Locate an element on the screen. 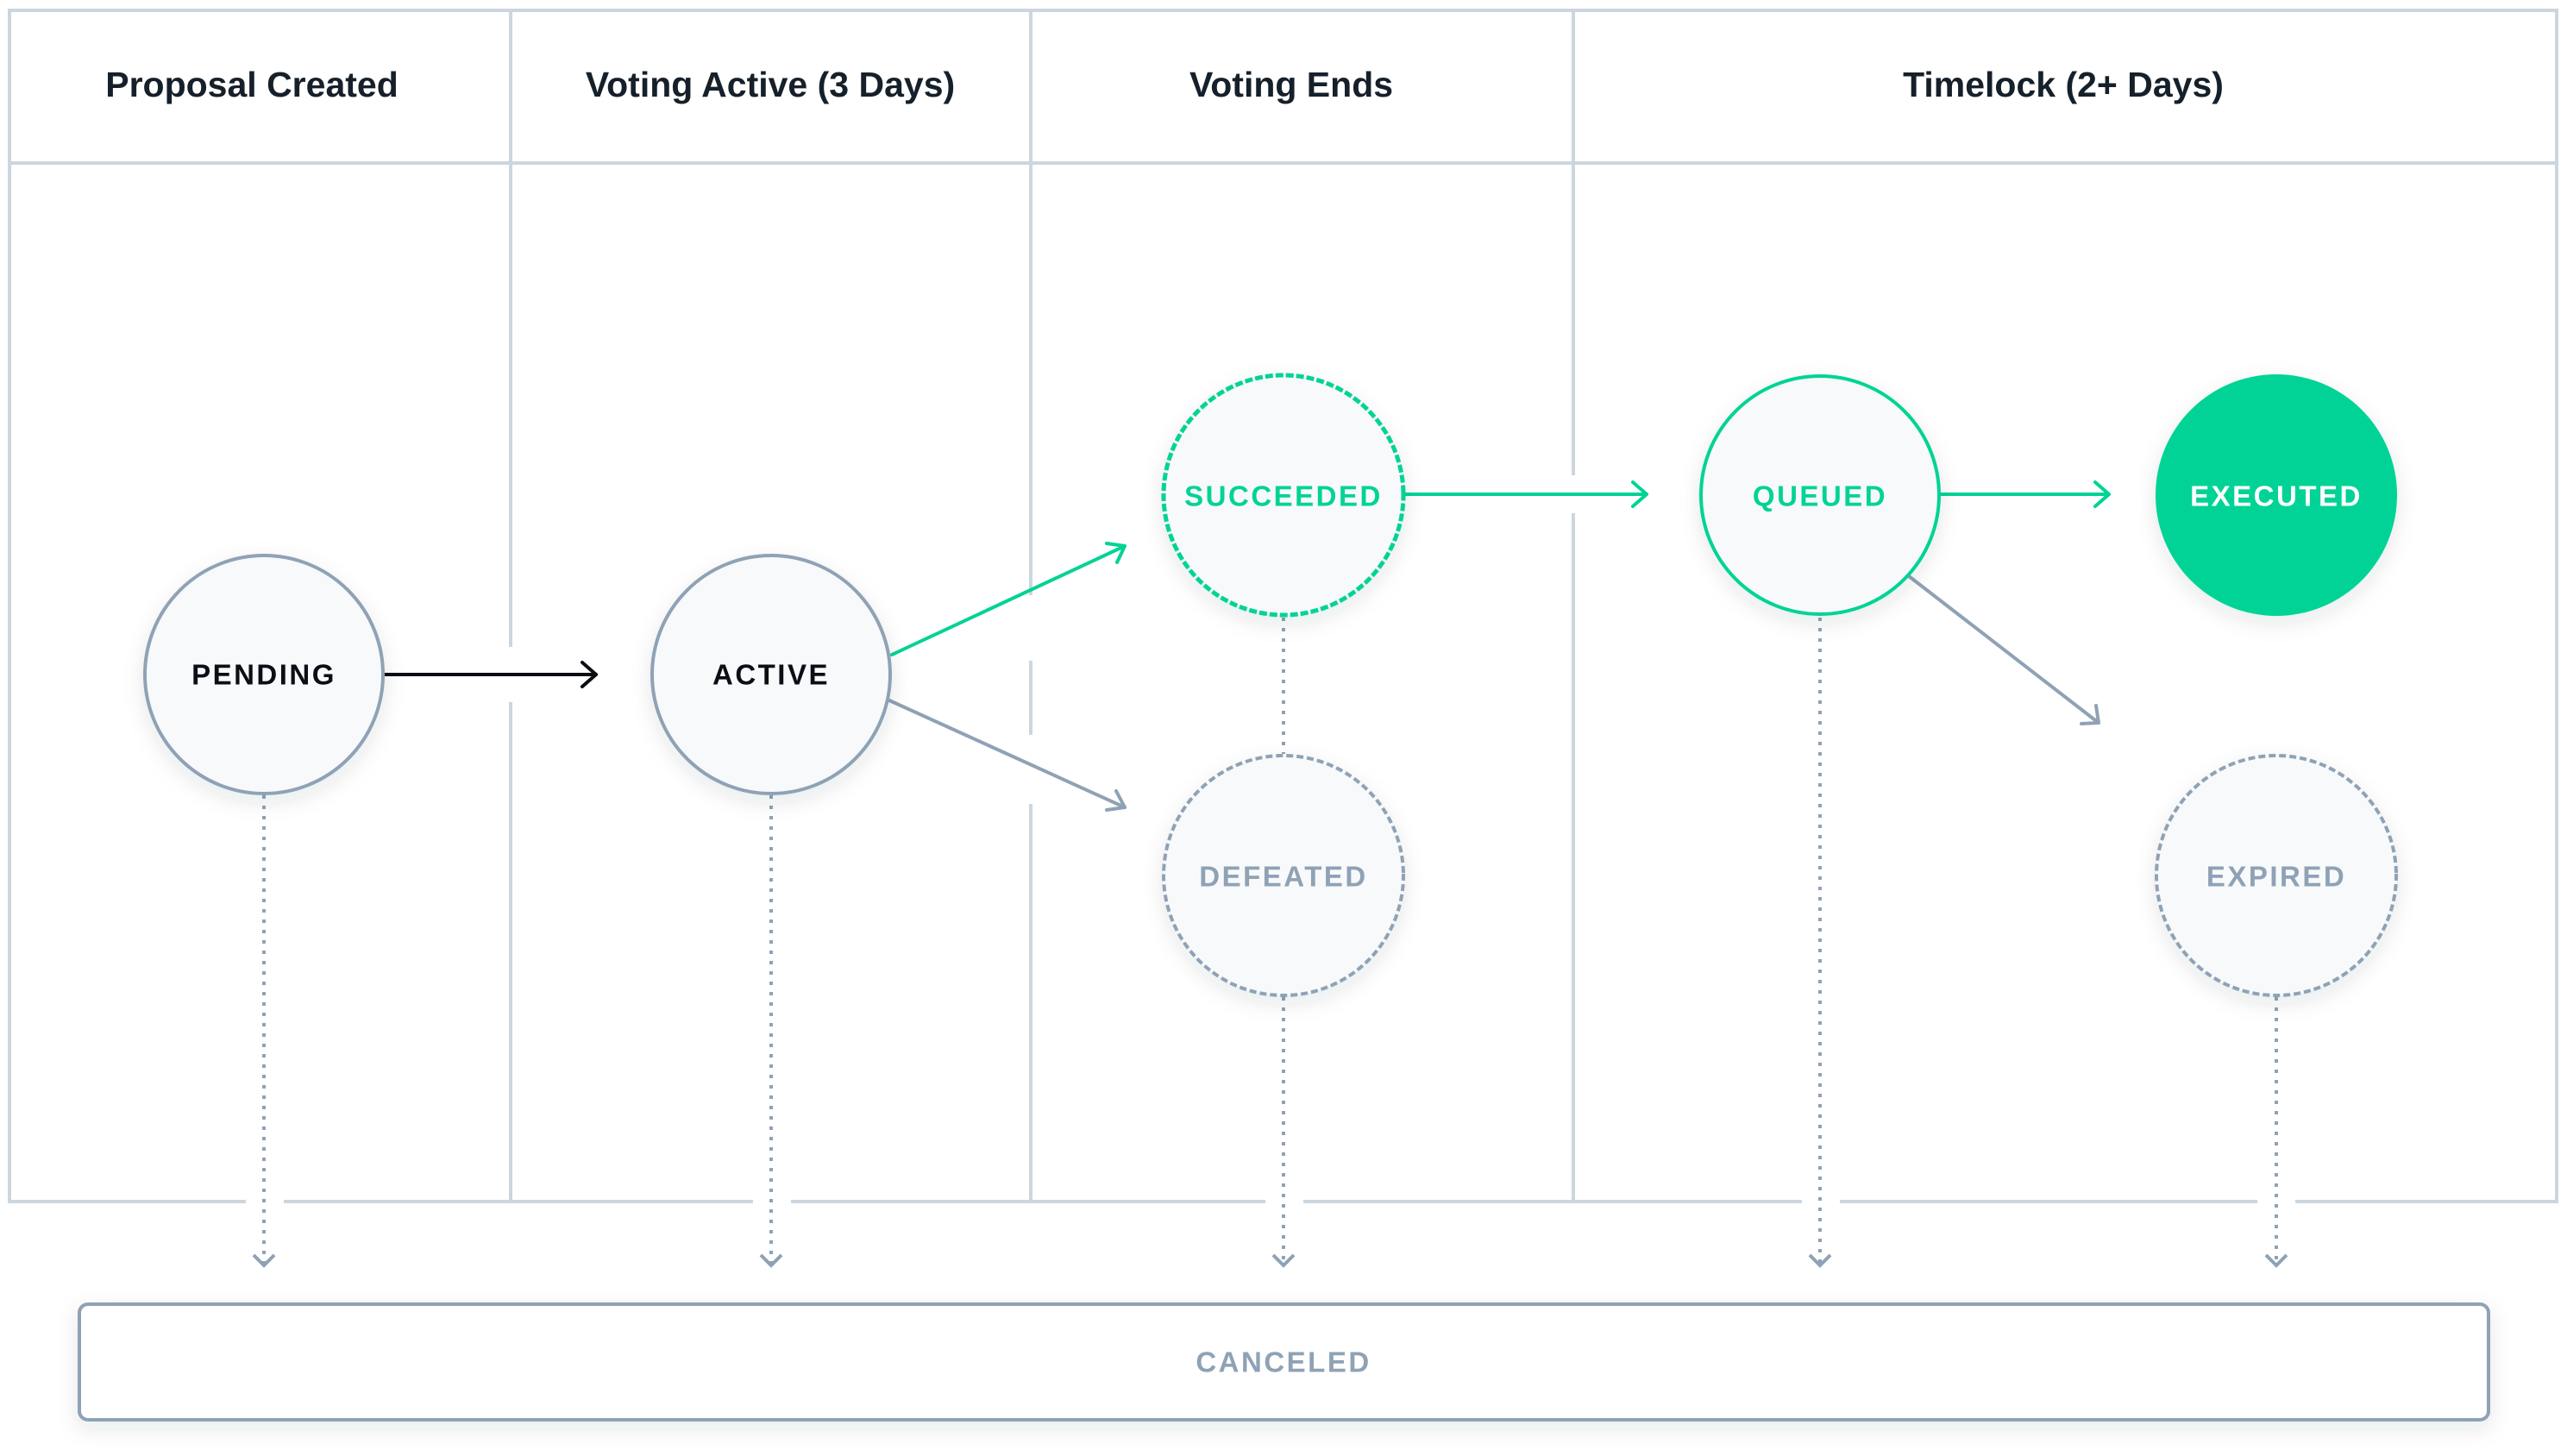 Image resolution: width=2567 pixels, height=1456 pixels. cancel-connector-expired is located at coordinates (2276, 1133).